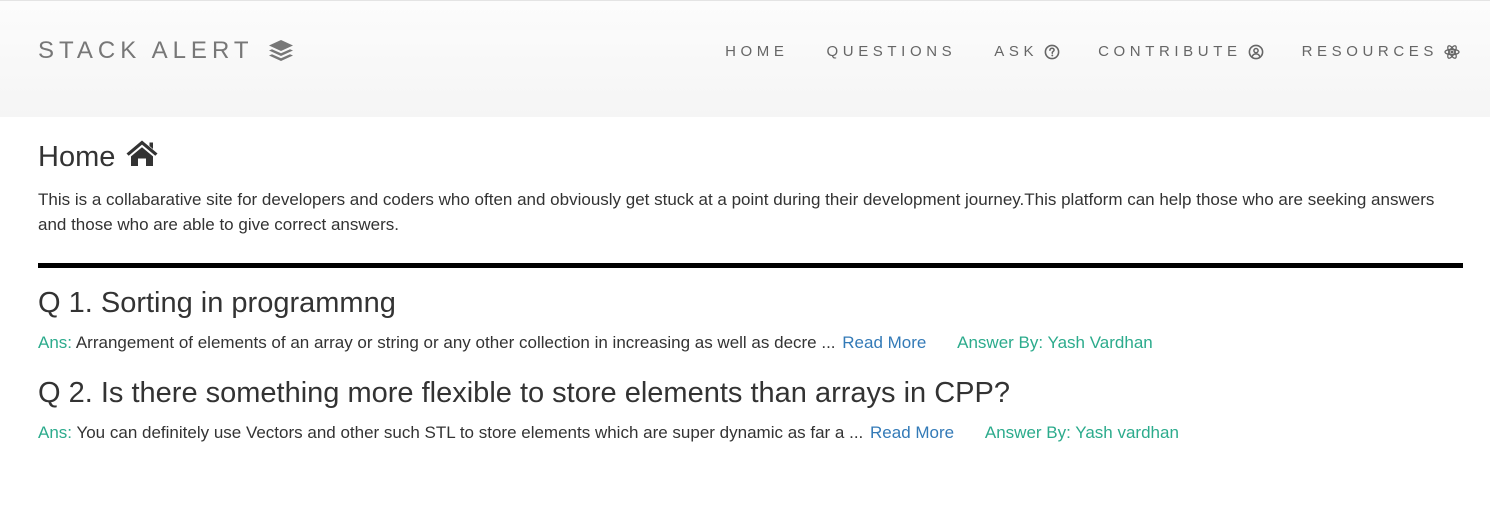 The height and width of the screenshot is (506, 1490). Describe the element at coordinates (1081, 432) in the screenshot. I see `answer-by: Answer By: Yash vardhan` at that location.